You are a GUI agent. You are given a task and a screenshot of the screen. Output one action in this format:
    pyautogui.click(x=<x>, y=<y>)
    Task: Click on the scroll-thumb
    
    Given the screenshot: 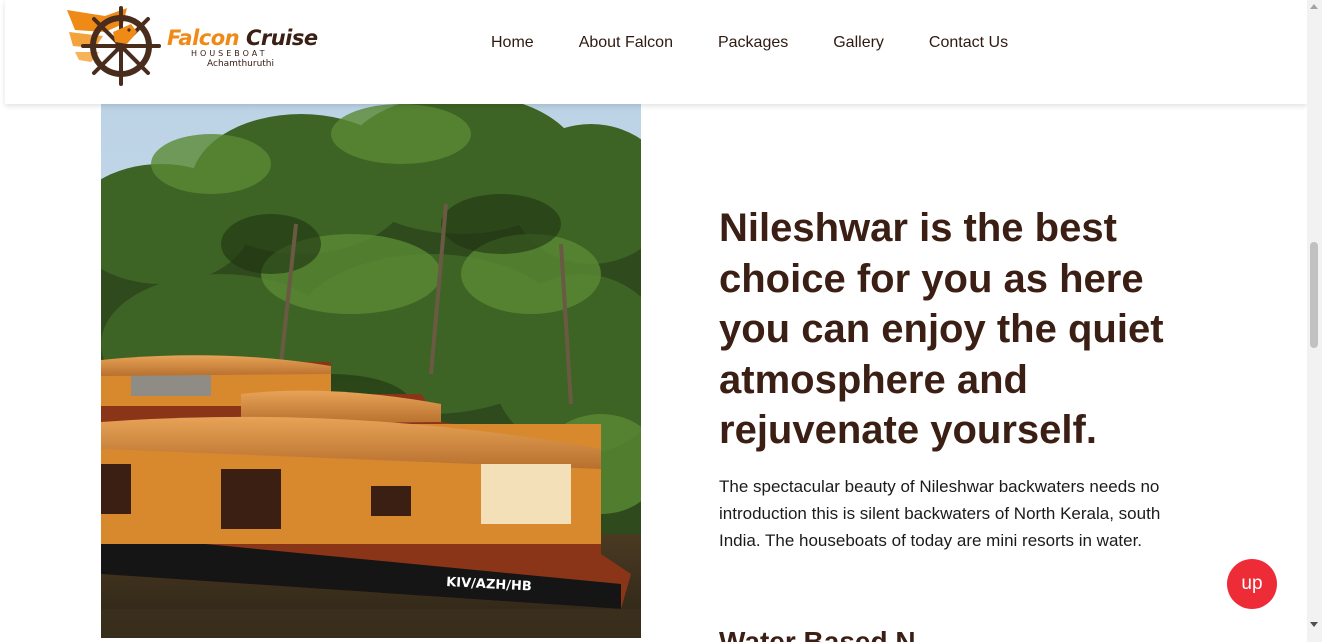 What is the action you would take?
    pyautogui.click(x=1314, y=295)
    